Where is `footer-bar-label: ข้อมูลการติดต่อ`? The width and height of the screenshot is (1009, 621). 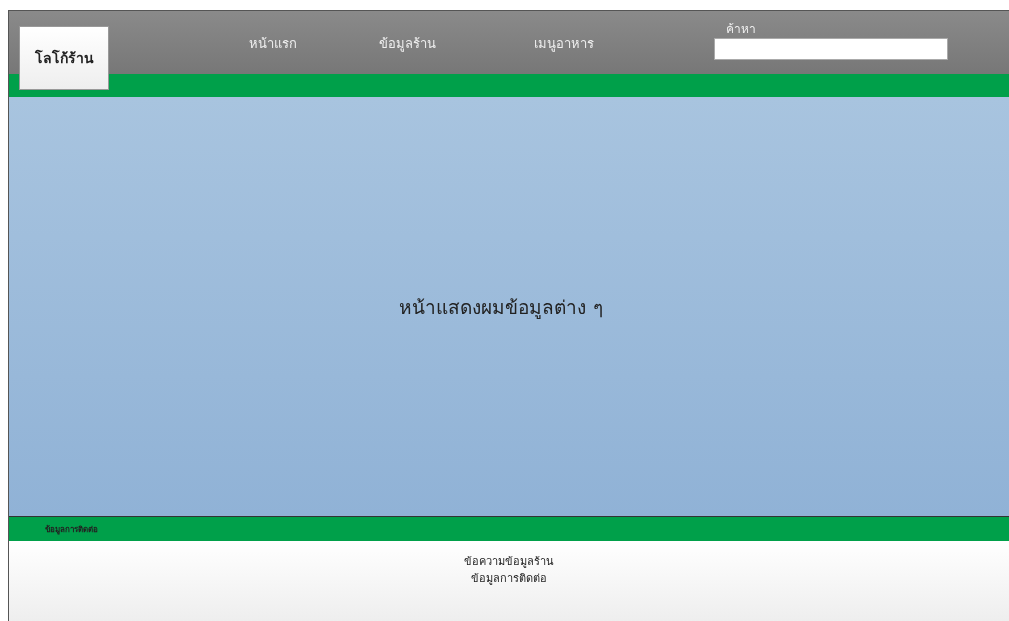
footer-bar-label: ข้อมูลการติดต่อ is located at coordinates (71, 529).